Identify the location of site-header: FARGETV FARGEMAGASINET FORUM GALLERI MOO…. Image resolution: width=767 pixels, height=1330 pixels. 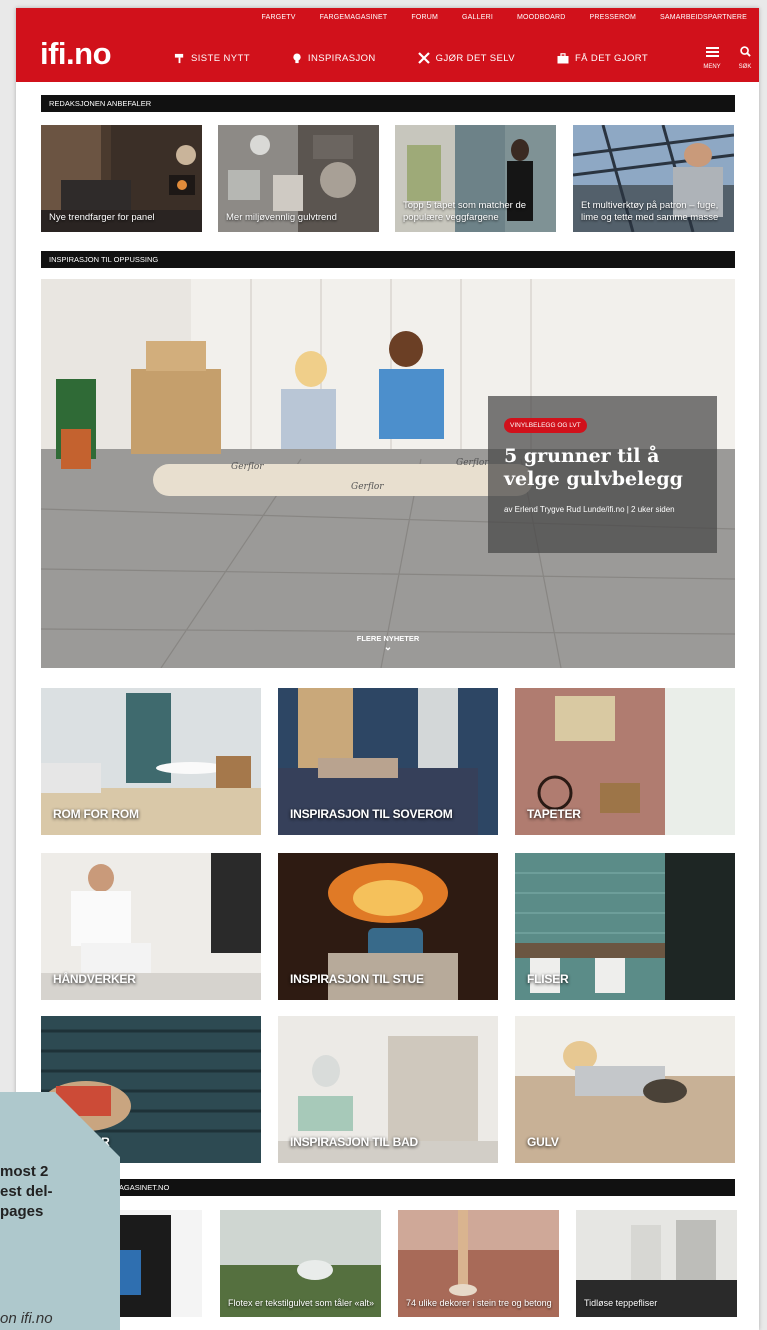
(387, 45).